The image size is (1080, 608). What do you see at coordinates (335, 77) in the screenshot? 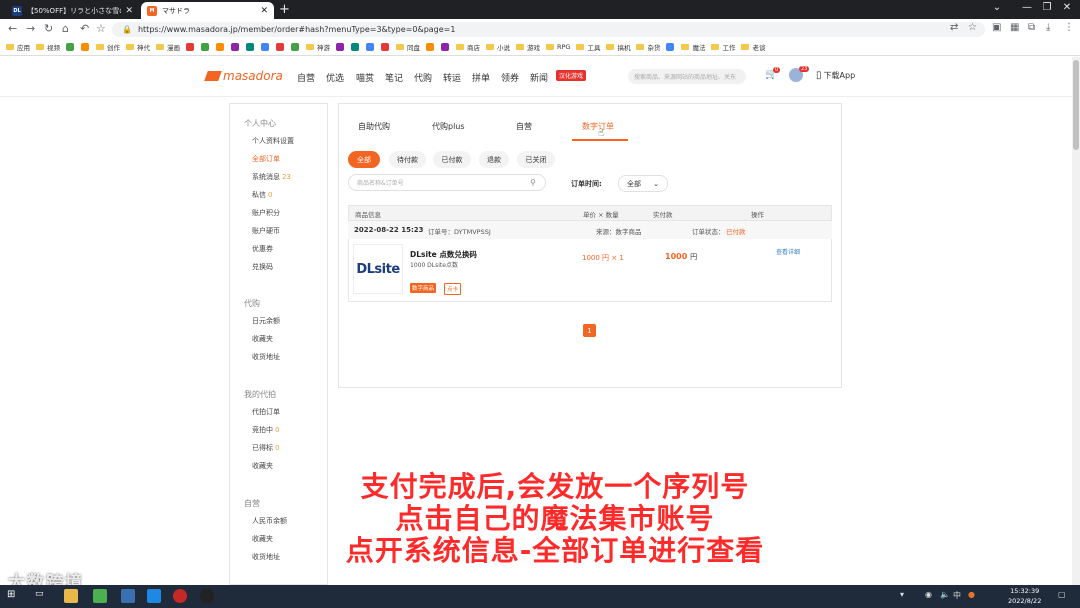
I see `nav-item: 优选` at bounding box center [335, 77].